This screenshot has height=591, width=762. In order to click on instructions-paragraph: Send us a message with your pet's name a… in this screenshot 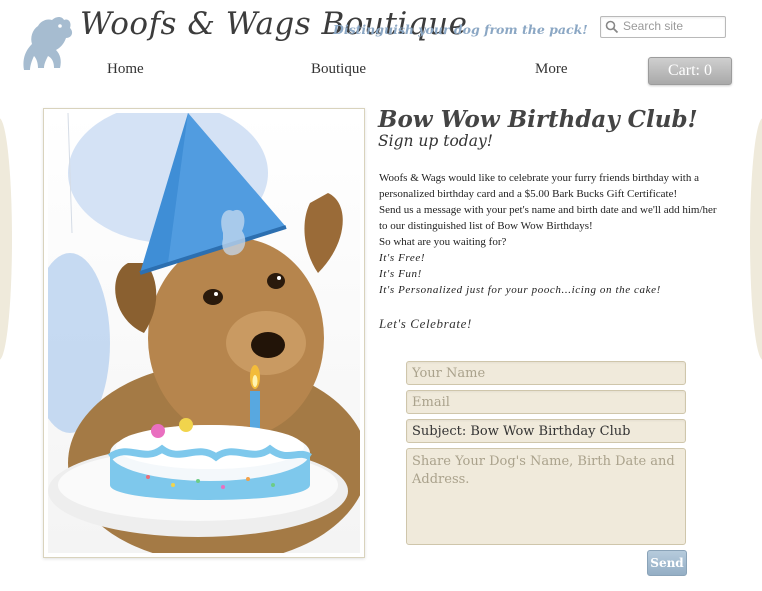, I will do `click(548, 218)`.